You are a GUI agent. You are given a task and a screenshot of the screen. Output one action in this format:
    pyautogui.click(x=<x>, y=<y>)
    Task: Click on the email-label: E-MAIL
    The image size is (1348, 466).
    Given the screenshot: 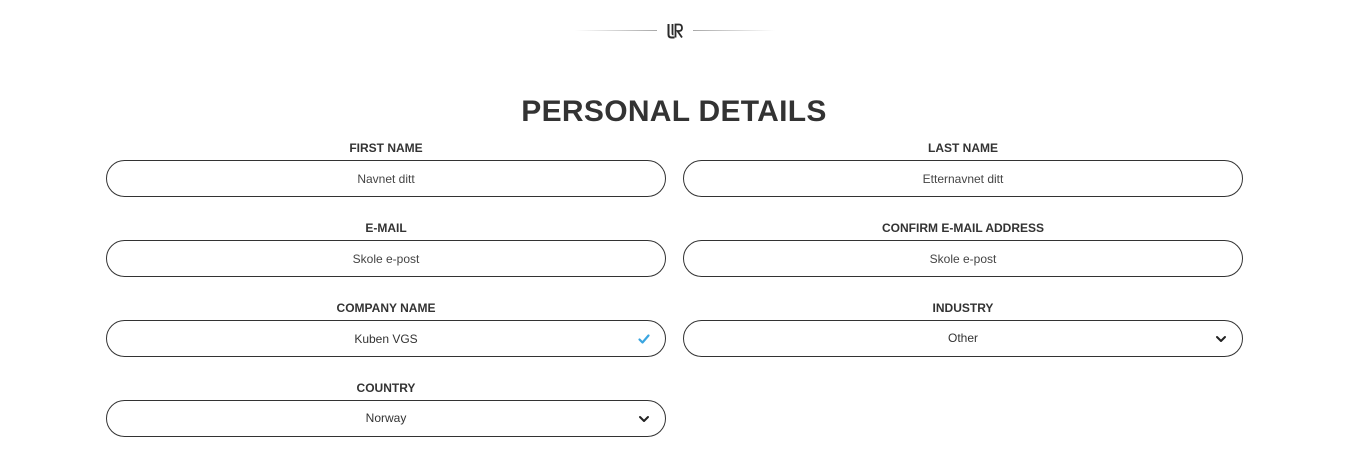 What is the action you would take?
    pyautogui.click(x=386, y=228)
    